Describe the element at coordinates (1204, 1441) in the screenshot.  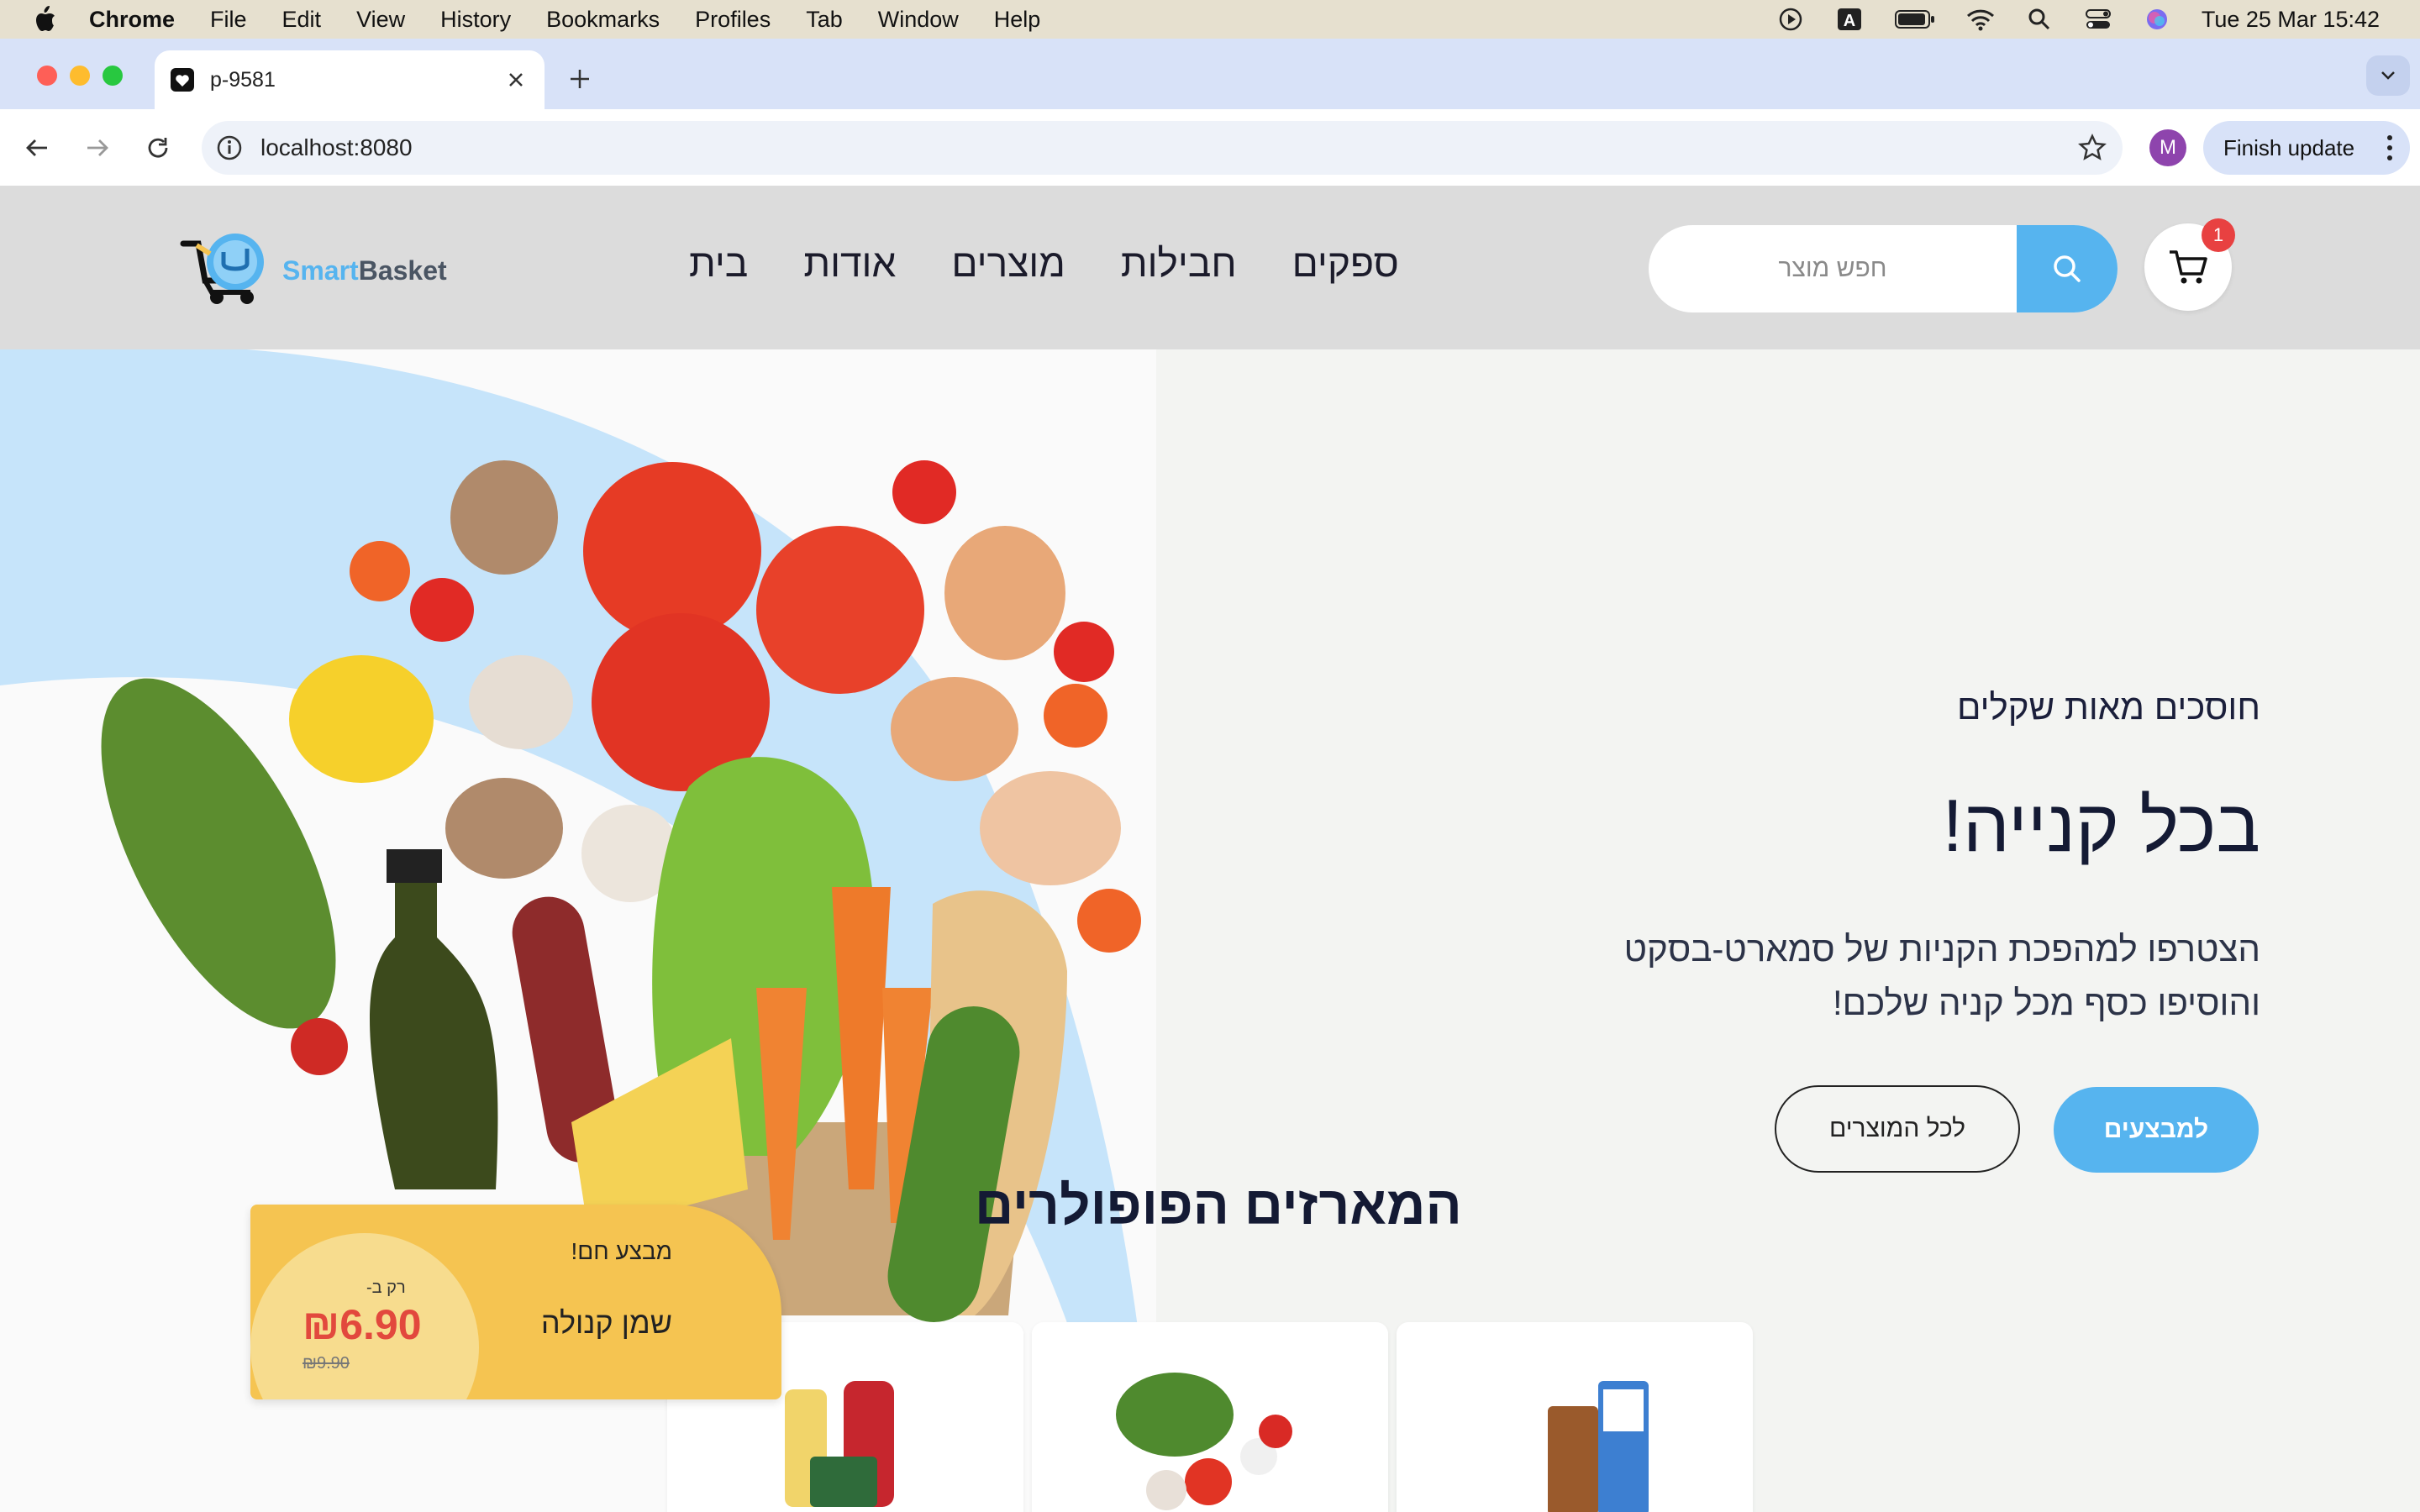
I see `vegetables-package-image` at that location.